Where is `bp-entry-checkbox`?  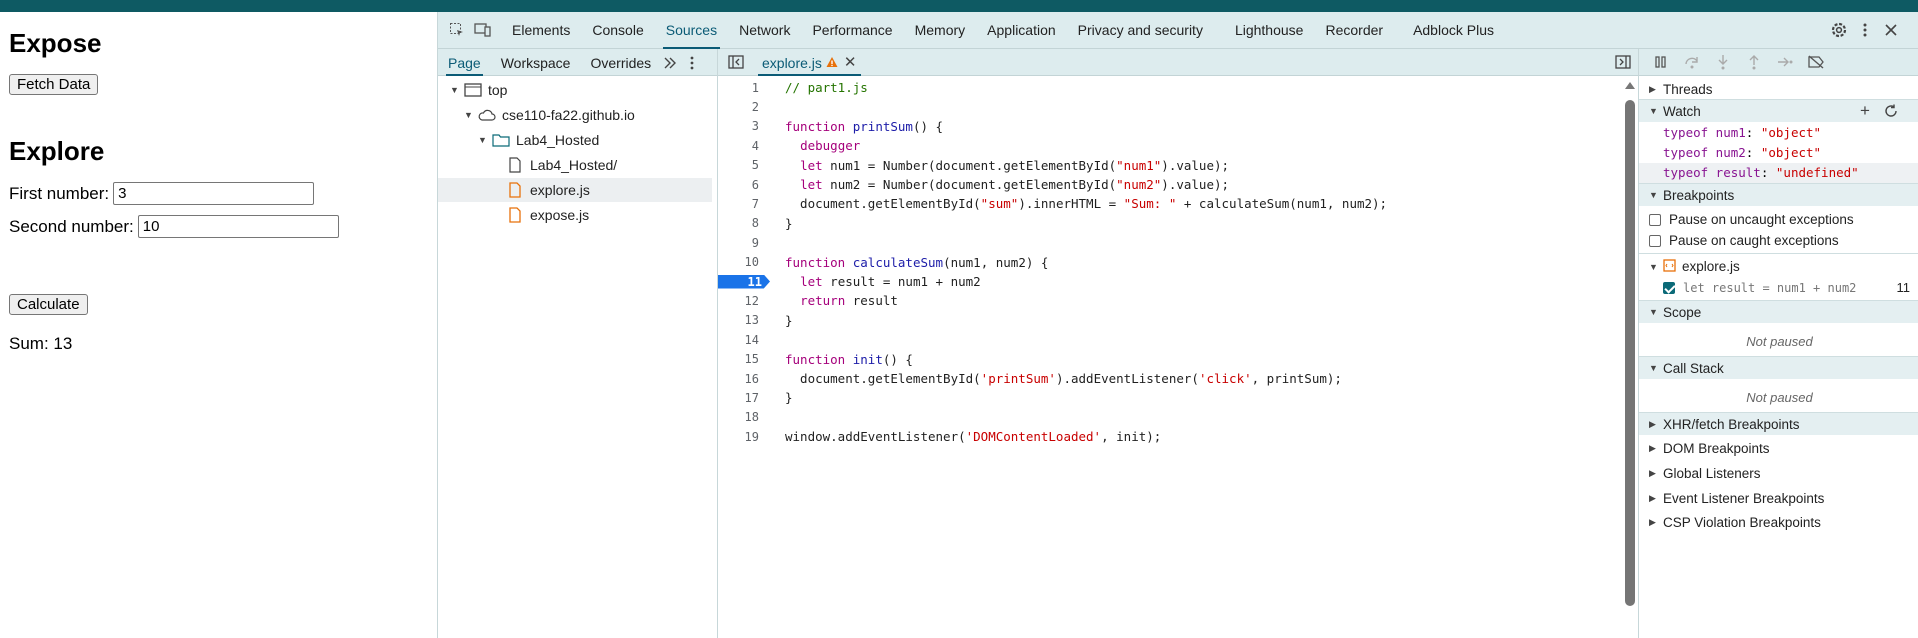
bp-entry-checkbox is located at coordinates (1669, 287).